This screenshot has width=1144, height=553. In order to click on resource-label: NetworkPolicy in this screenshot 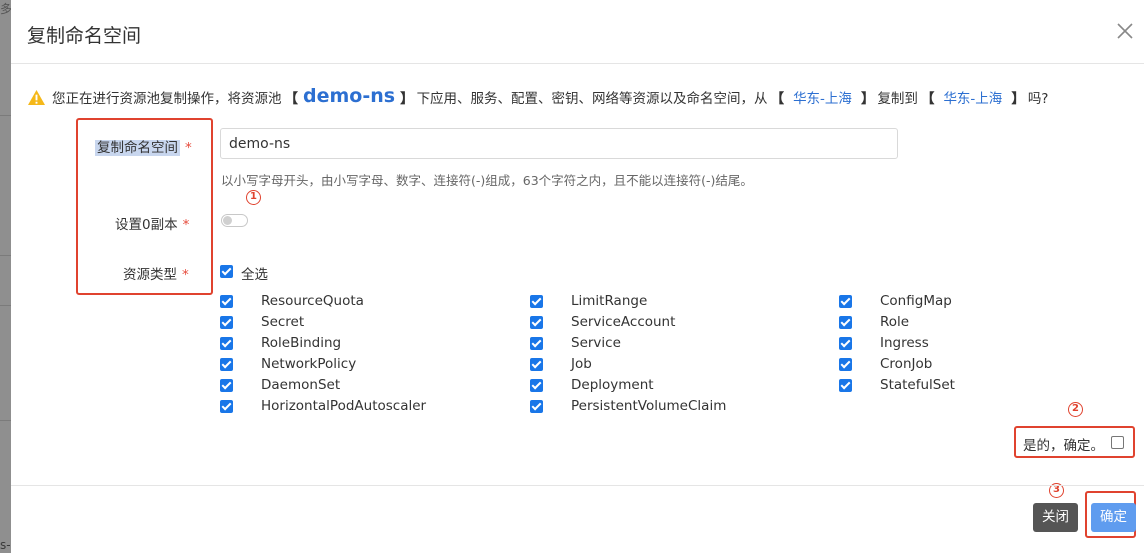, I will do `click(309, 364)`.